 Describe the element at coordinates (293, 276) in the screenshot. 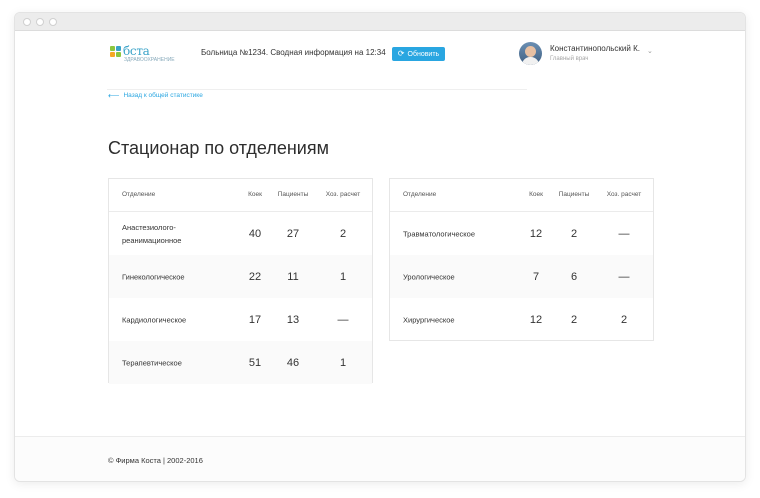

I see `patients-count: 11` at that location.